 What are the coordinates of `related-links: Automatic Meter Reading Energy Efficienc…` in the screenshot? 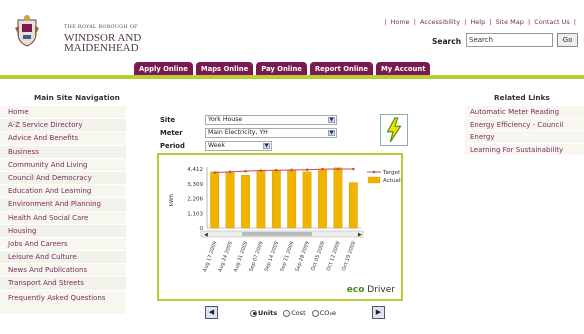 It's located at (524, 131).